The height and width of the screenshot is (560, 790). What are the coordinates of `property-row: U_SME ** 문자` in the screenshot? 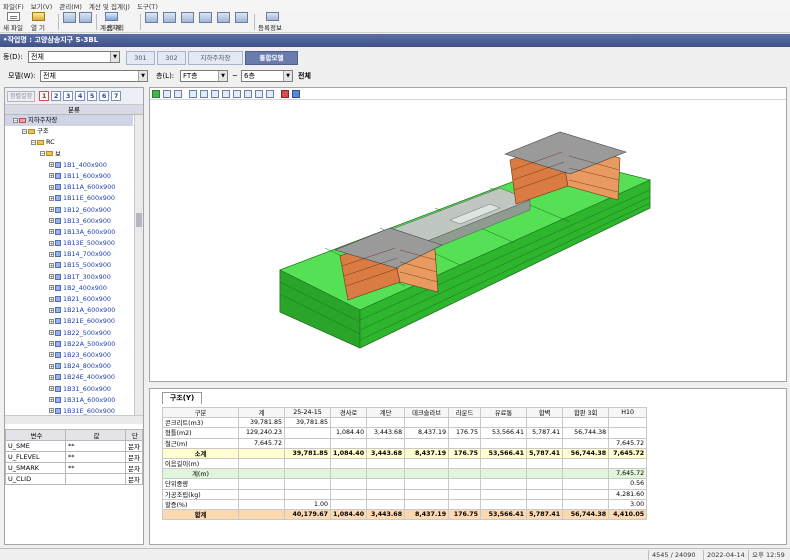 It's located at (74, 446).